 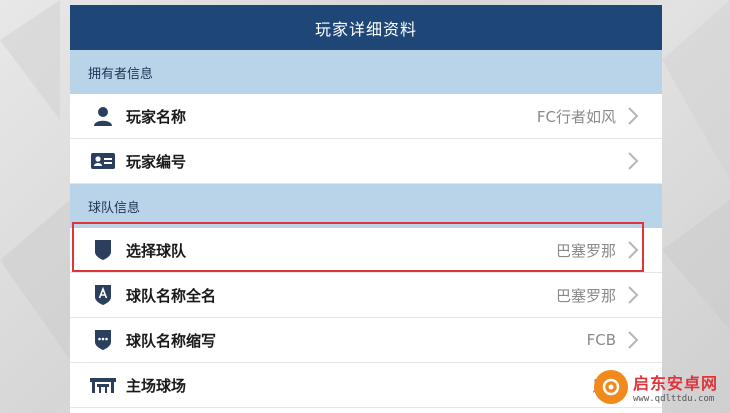 What do you see at coordinates (576, 116) in the screenshot?
I see `player-name-value: FC行者如风` at bounding box center [576, 116].